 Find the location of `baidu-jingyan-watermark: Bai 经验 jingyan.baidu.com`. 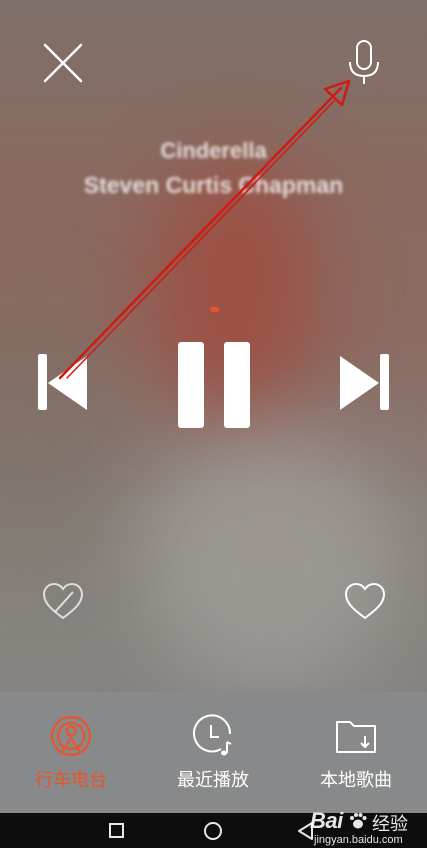

baidu-jingyan-watermark: Bai 经验 jingyan.baidu.com is located at coordinates (367, 827).